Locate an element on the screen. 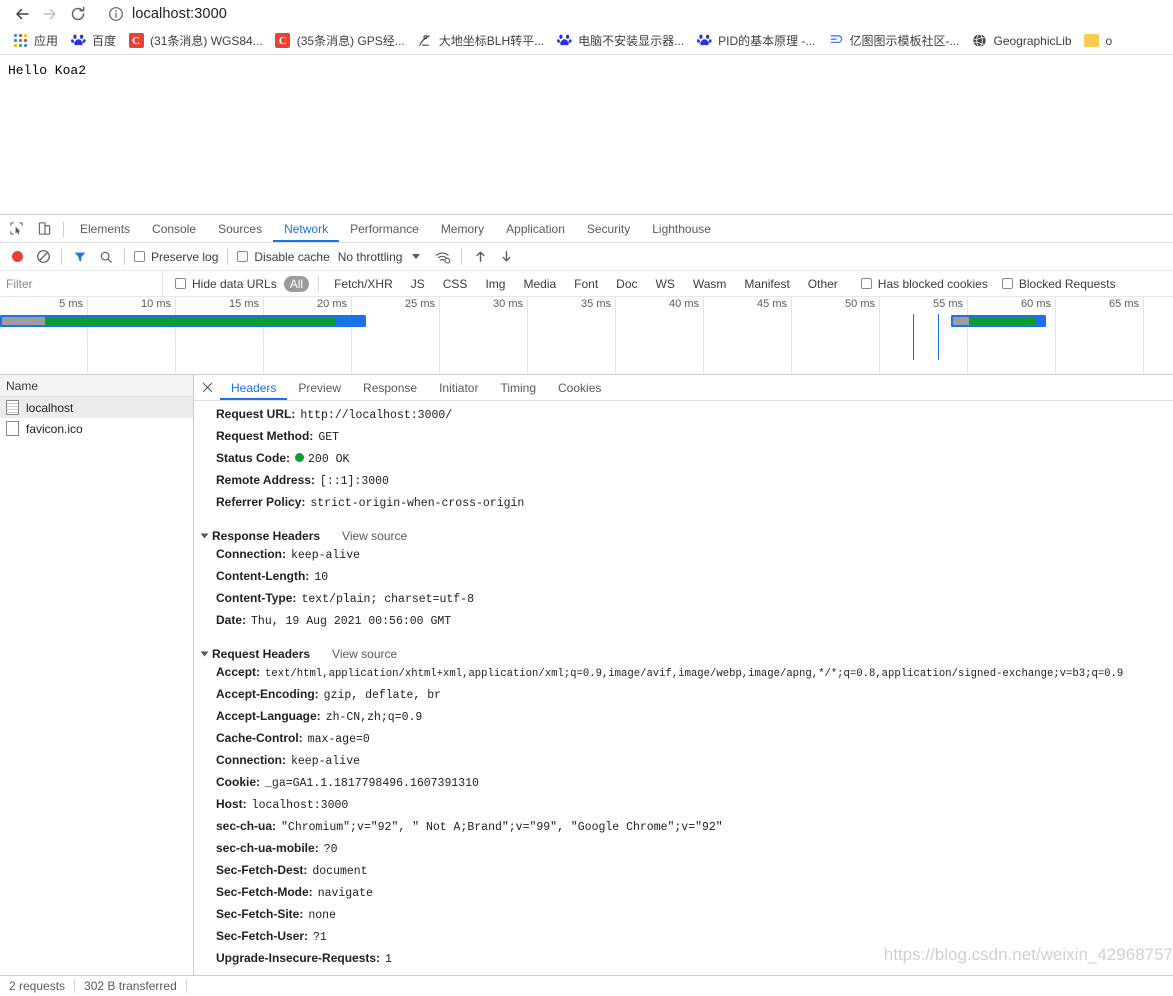 The width and height of the screenshot is (1173, 996). timeline-tick: 20 ms is located at coordinates (308, 335).